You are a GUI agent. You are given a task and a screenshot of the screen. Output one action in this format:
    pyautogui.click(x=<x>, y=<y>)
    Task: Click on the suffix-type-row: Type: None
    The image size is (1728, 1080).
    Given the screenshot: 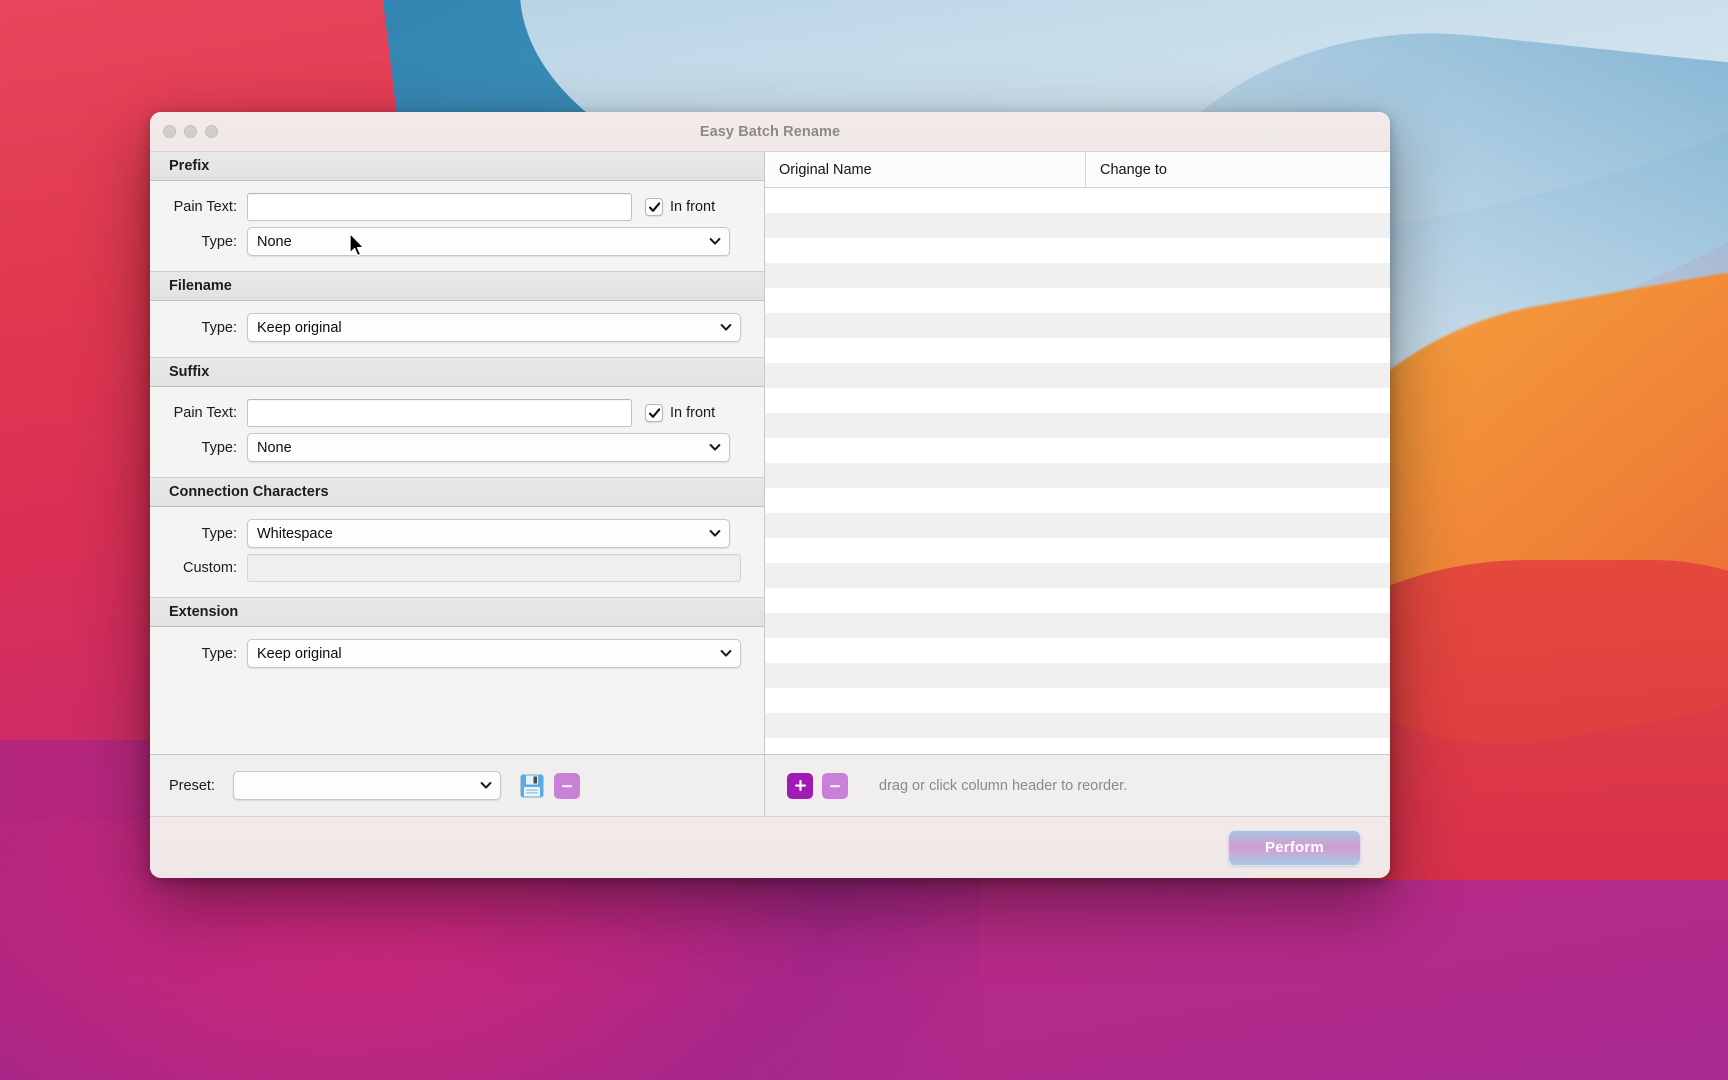 What is the action you would take?
    pyautogui.click(x=457, y=447)
    